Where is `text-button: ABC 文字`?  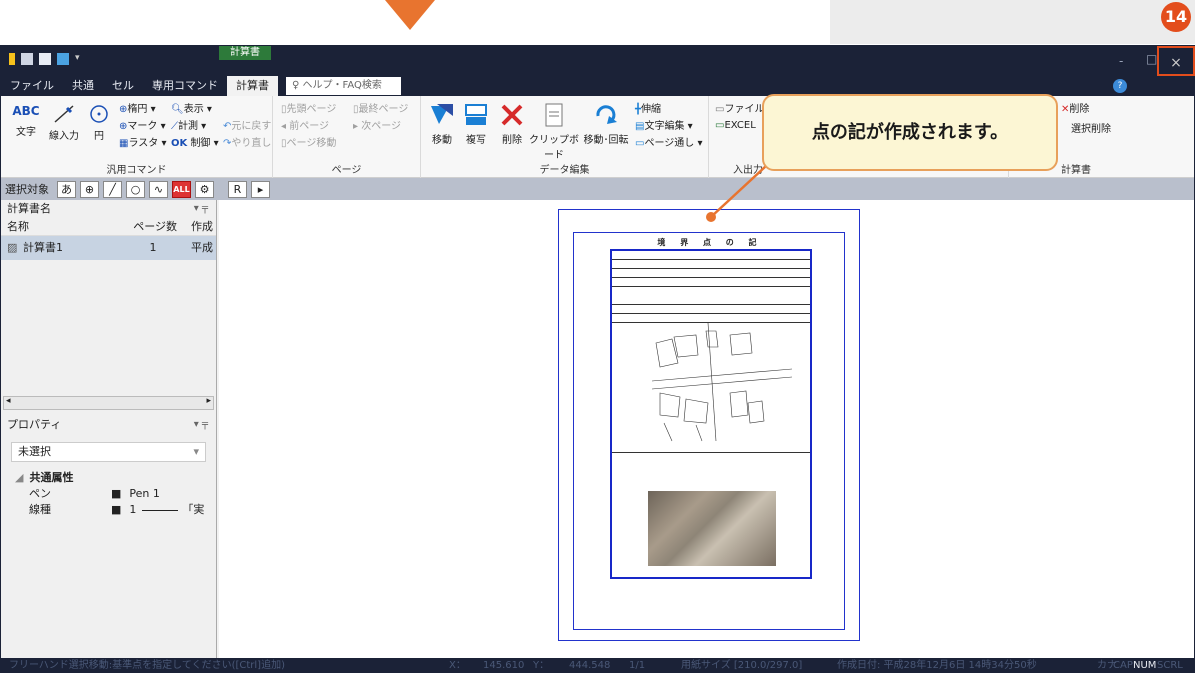
text-button: ABC 文字 is located at coordinates (26, 121).